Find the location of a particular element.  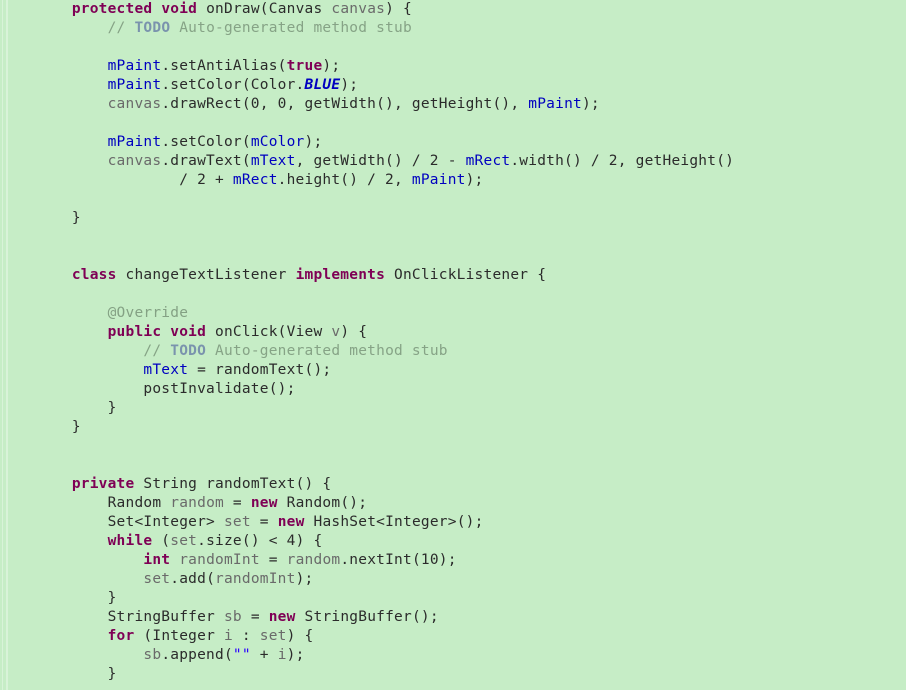

code-token-pln: StringBuffer(); is located at coordinates (367, 617).